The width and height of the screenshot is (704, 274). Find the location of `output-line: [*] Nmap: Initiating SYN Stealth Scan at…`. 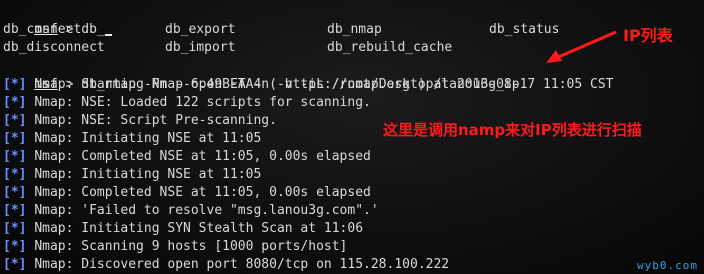

output-line: [*] Nmap: Initiating SYN Stealth Scan at… is located at coordinates (183, 229).